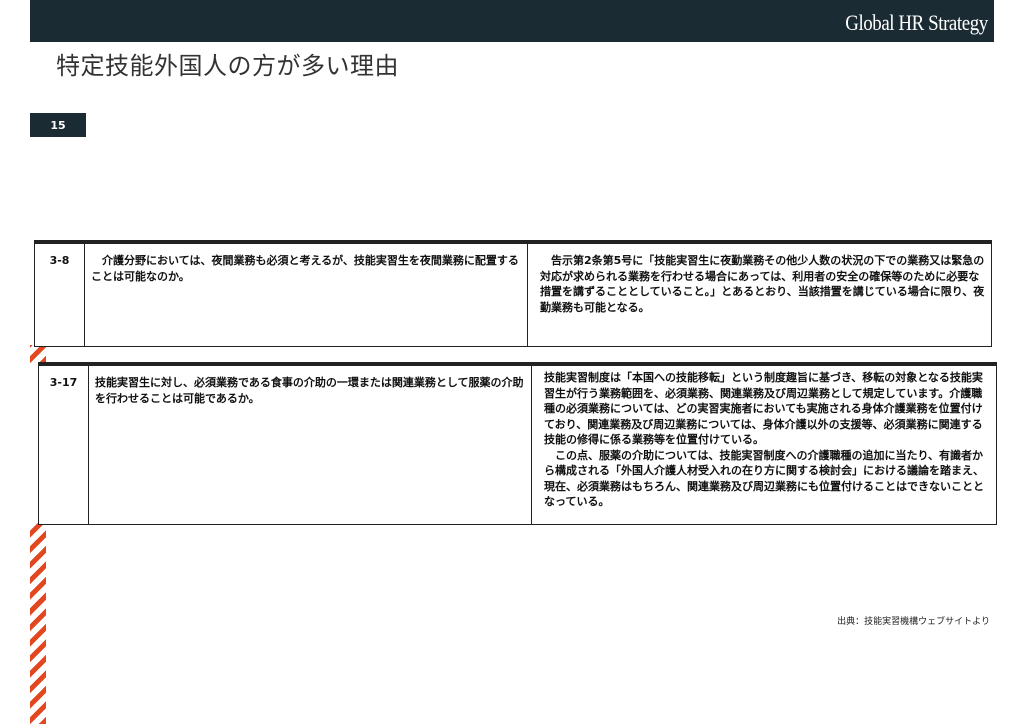 The height and width of the screenshot is (724, 1024). Describe the element at coordinates (64, 445) in the screenshot. I see `question-id: 3-17` at that location.